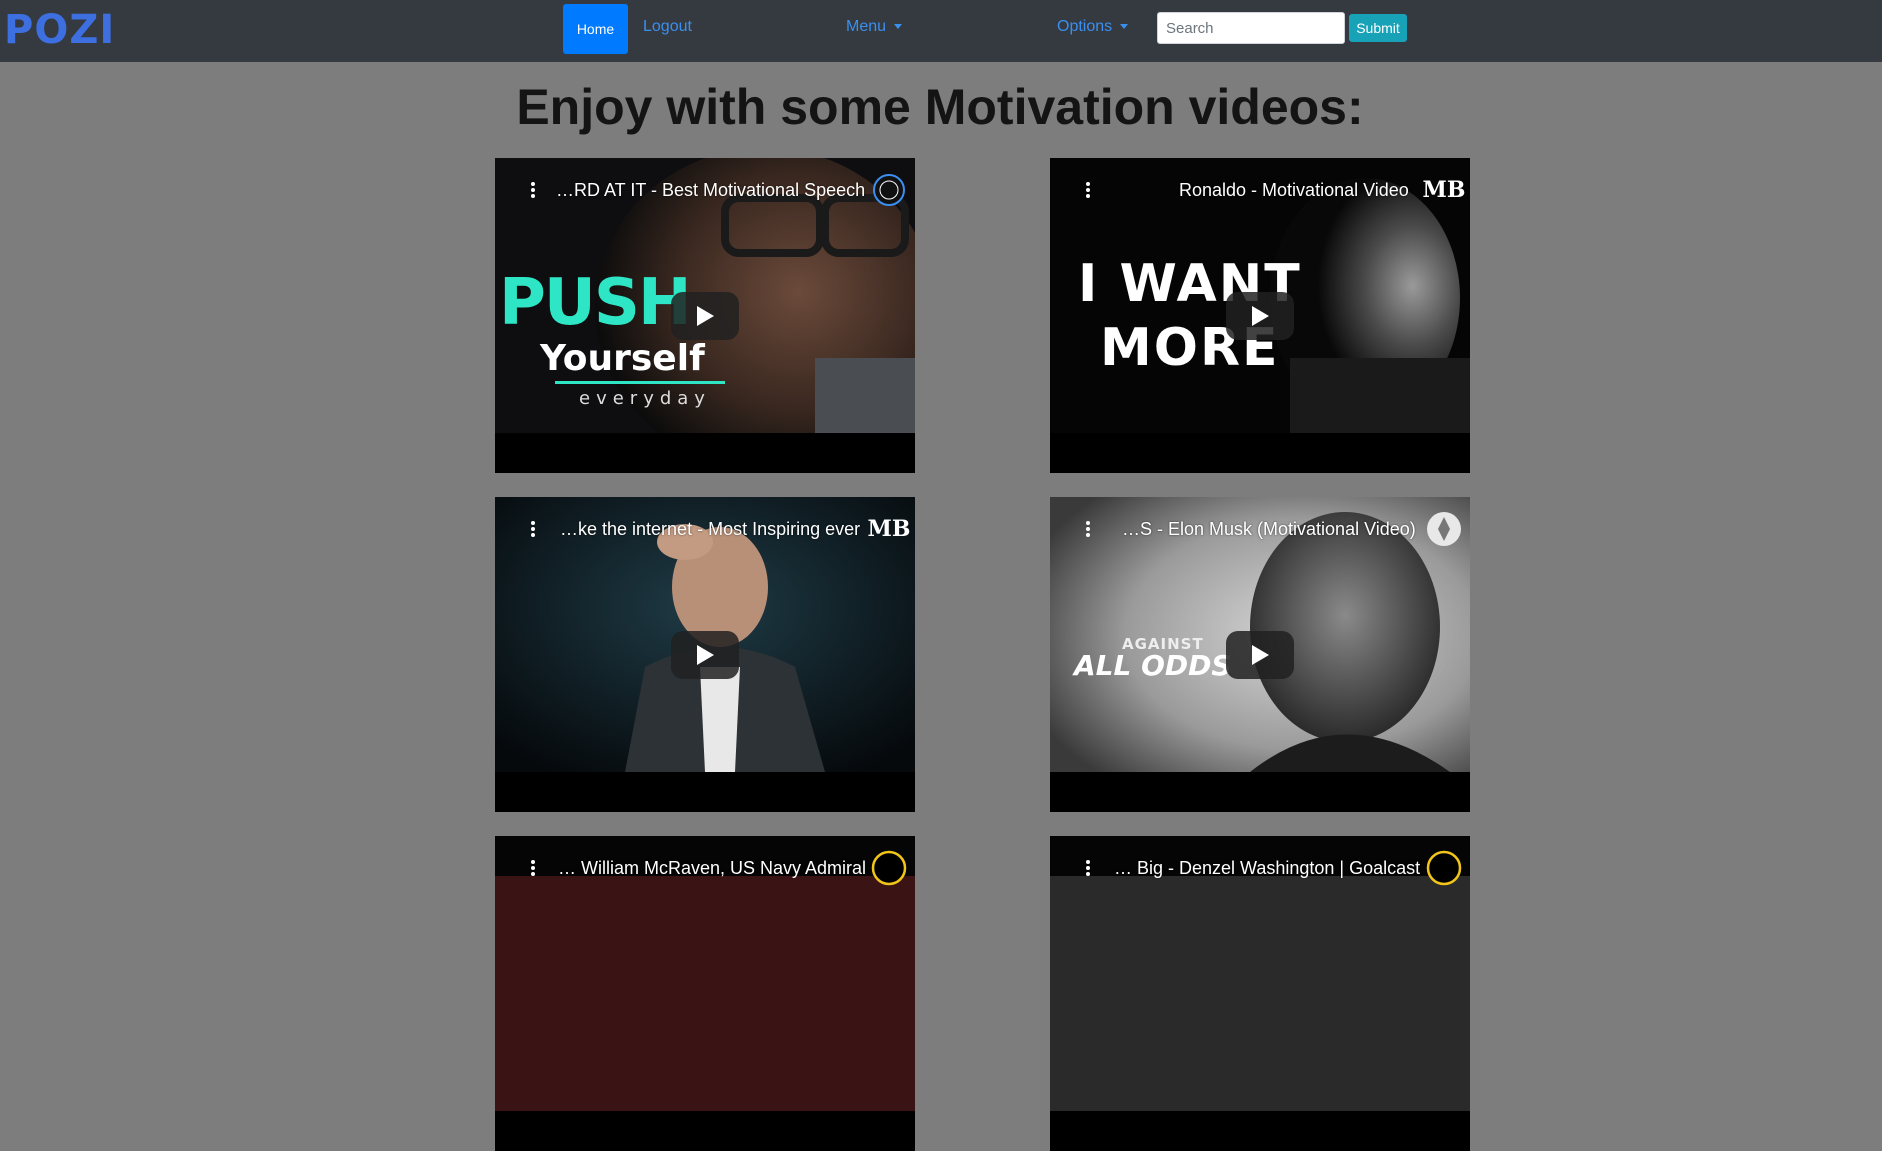  What do you see at coordinates (712, 868) in the screenshot?
I see `video-title: … William McRaven, US Navy Admiral` at bounding box center [712, 868].